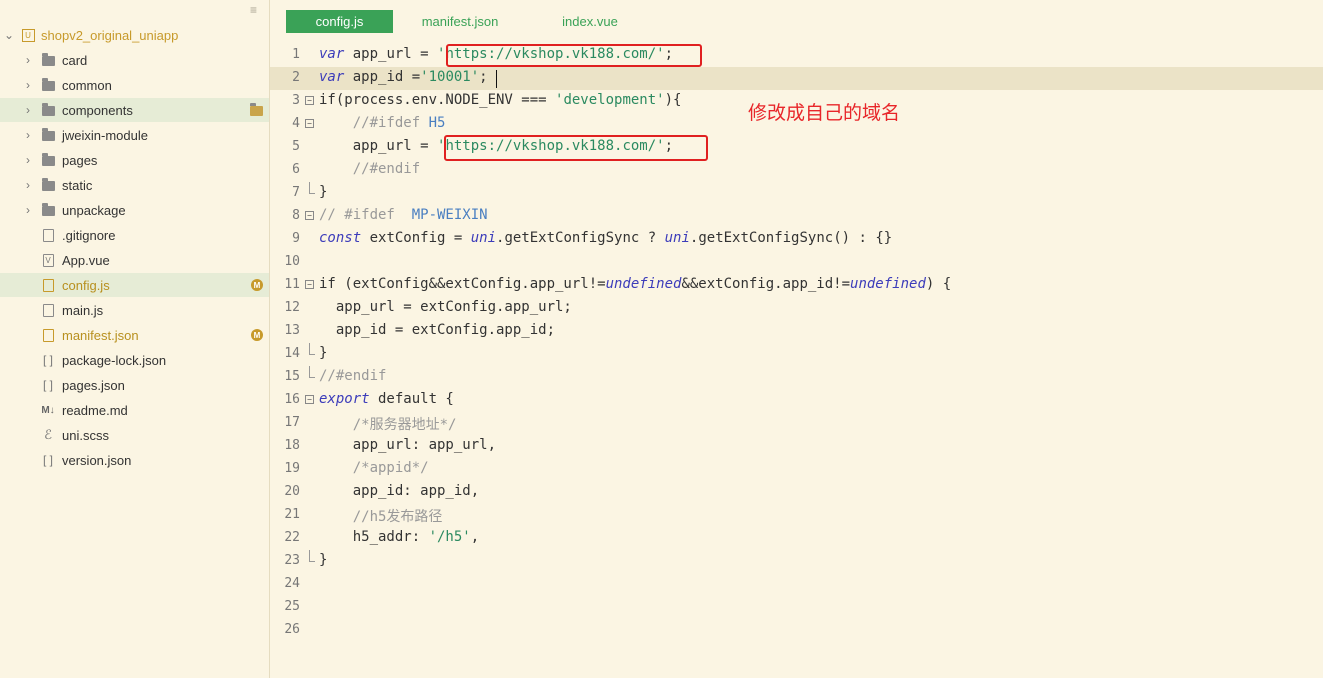 Image resolution: width=1323 pixels, height=678 pixels. I want to click on line-number: 13, so click(292, 330).